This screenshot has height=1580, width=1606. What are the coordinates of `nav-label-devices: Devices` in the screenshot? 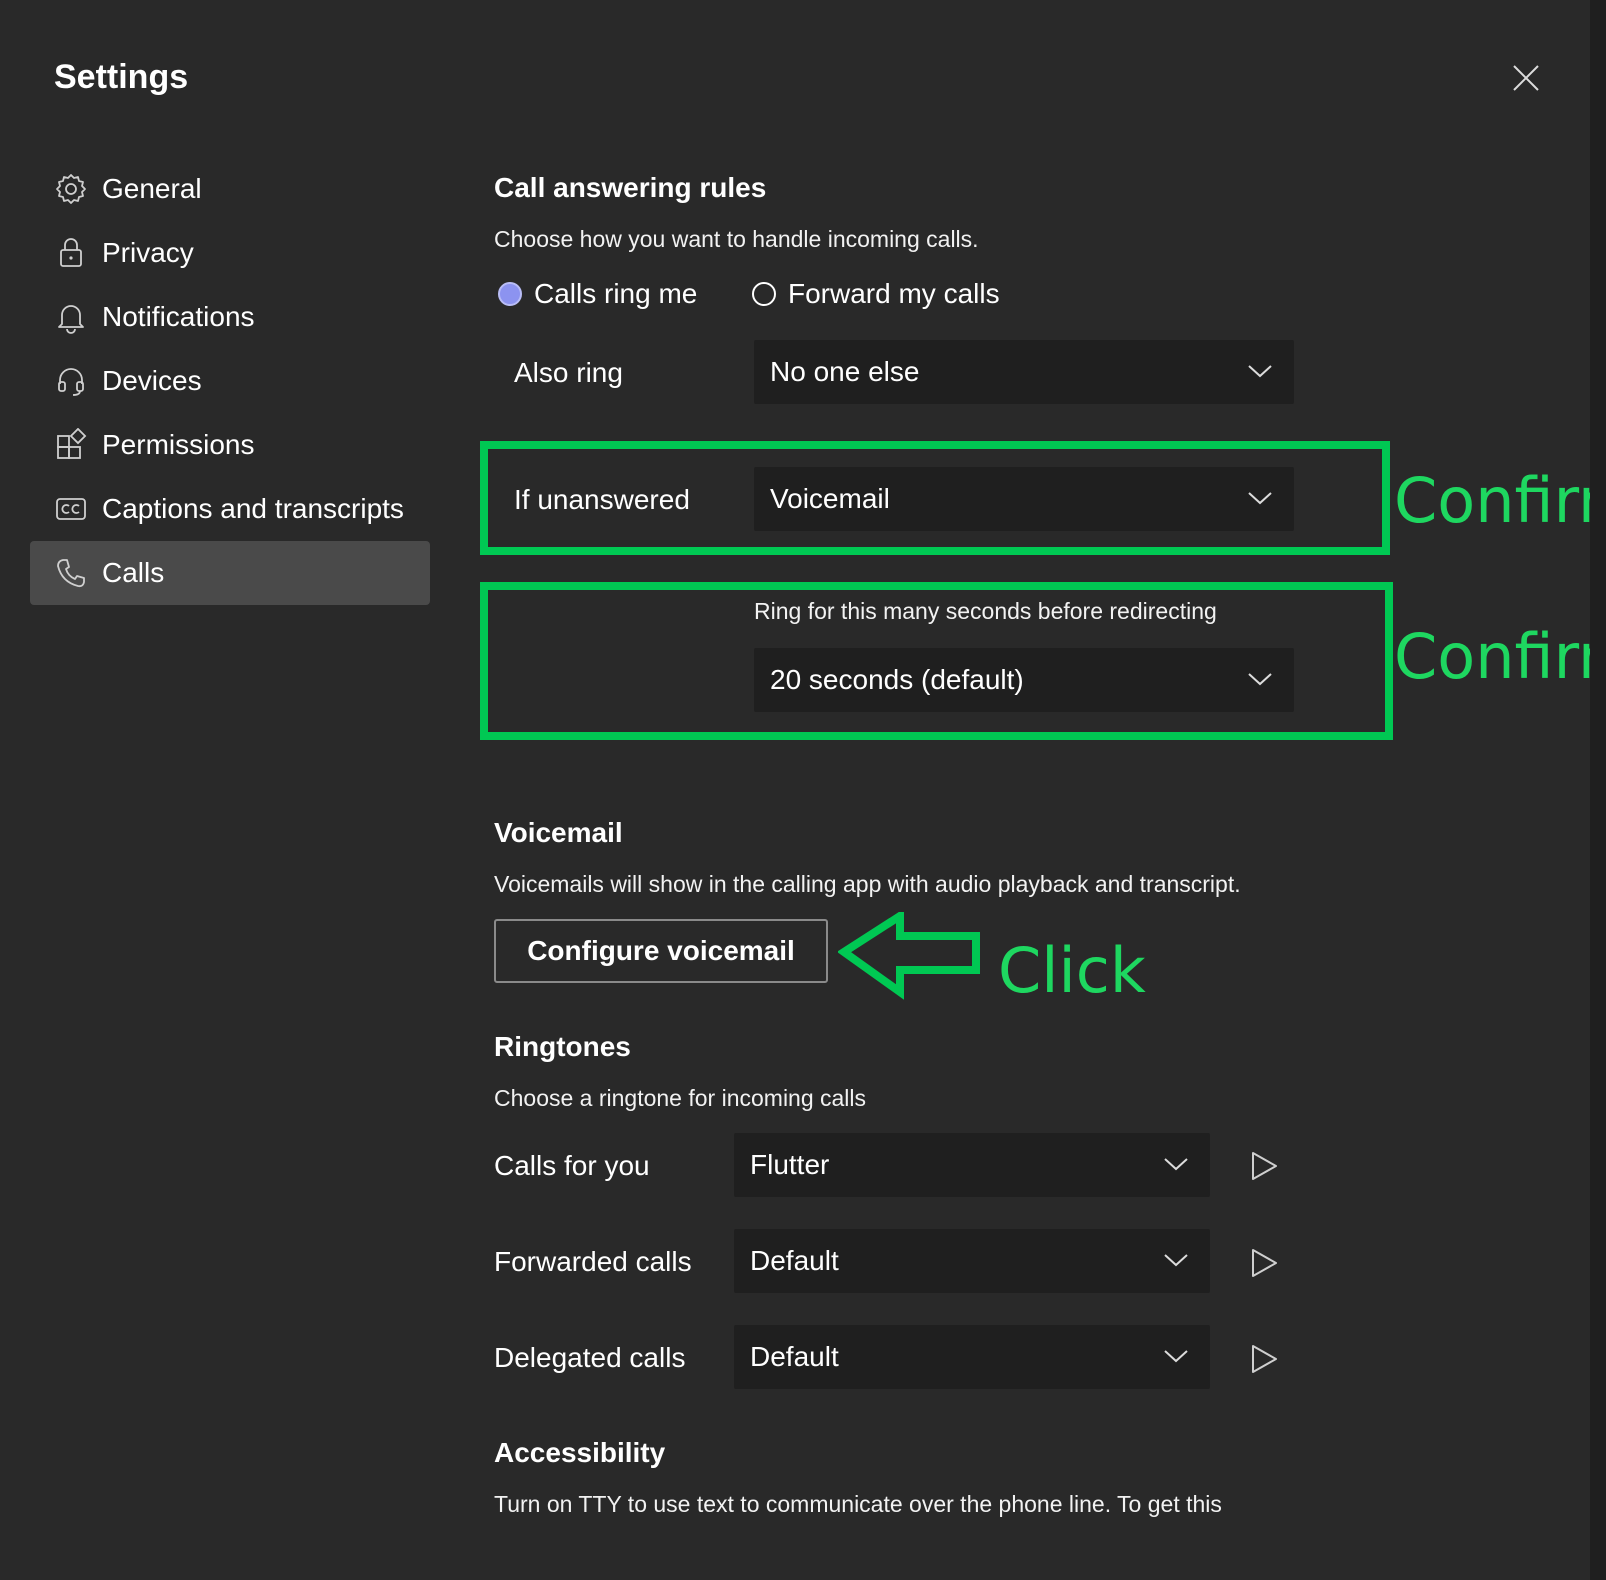 It's located at (152, 380).